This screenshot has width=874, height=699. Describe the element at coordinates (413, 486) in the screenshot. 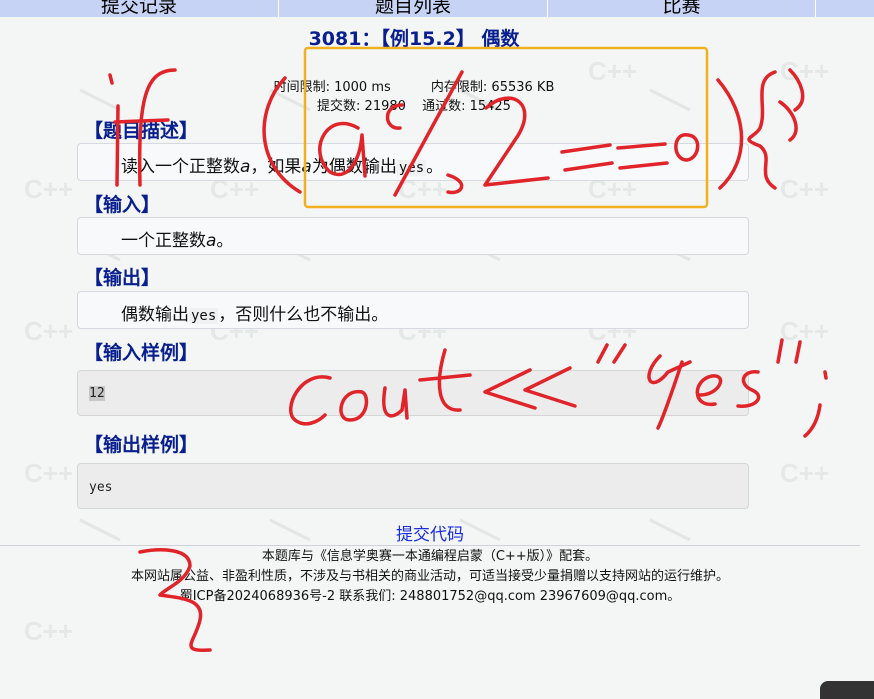

I see `sample-output-box: yes` at that location.